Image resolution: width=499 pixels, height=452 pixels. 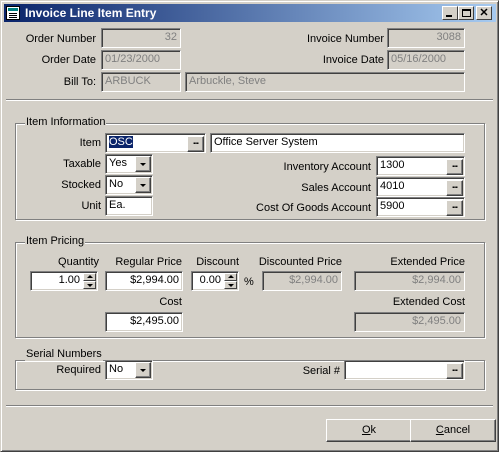 I want to click on window-title: Invoice Line Item Entry, so click(x=91, y=13).